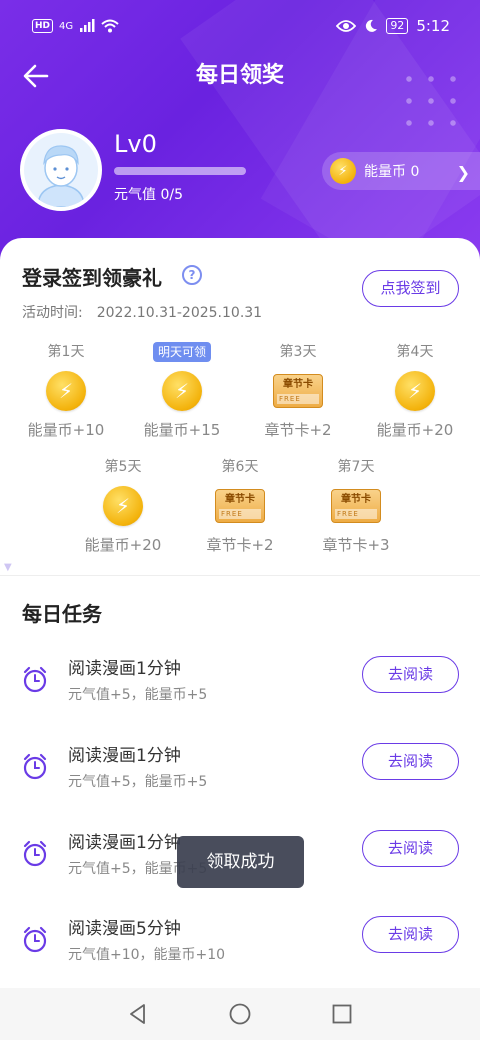 The image size is (480, 1040). What do you see at coordinates (179, 313) in the screenshot?
I see `activity-range: 2022.10.31-2025.10.31` at bounding box center [179, 313].